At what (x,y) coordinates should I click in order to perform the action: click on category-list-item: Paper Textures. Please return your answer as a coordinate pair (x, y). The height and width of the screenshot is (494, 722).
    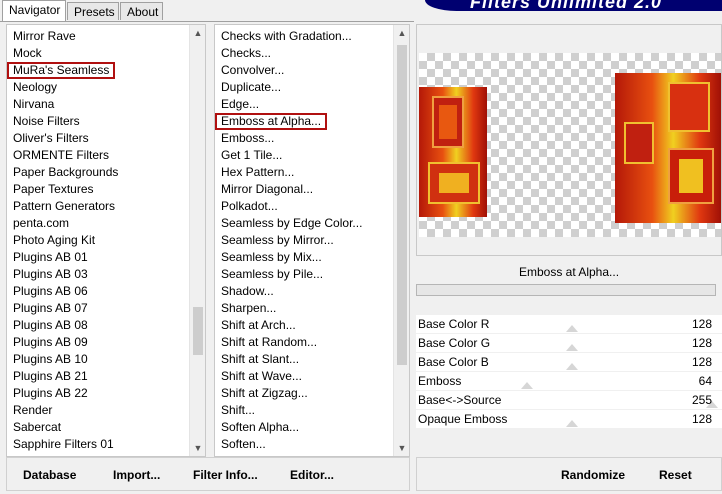
    Looking at the image, I should click on (62, 189).